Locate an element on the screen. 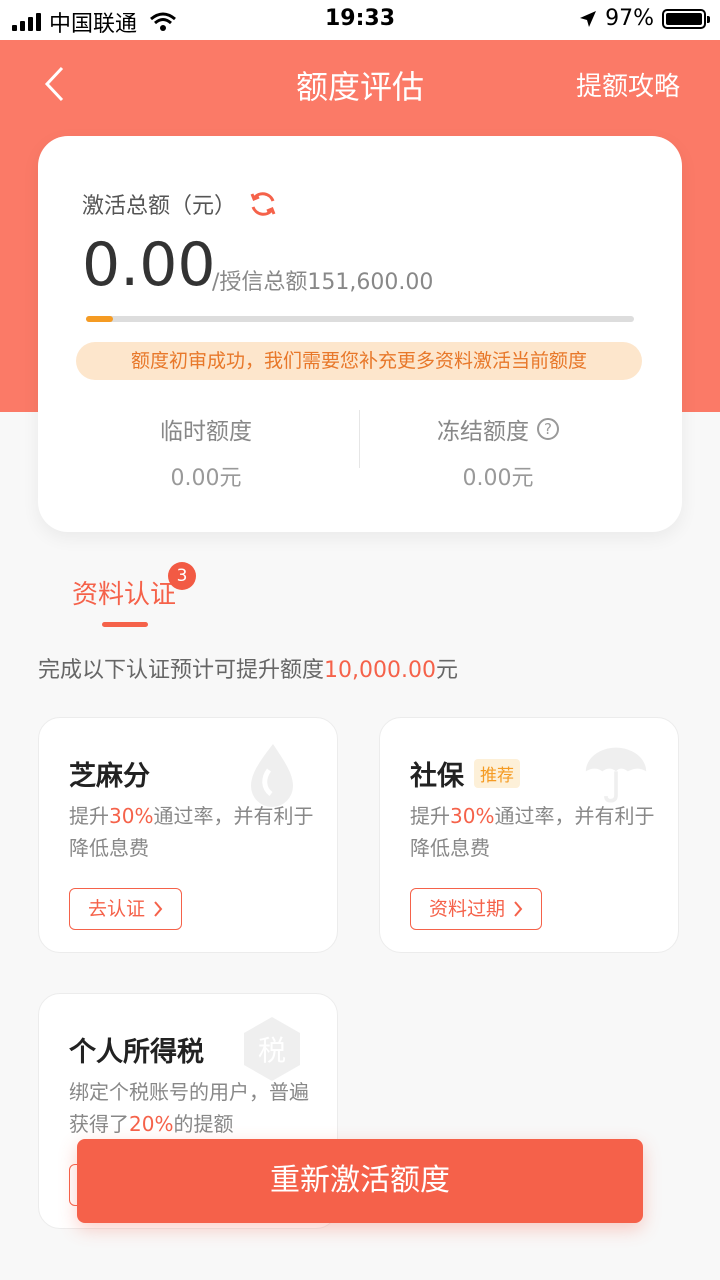  upgrade-hint-amount: 10,000.00 is located at coordinates (380, 670).